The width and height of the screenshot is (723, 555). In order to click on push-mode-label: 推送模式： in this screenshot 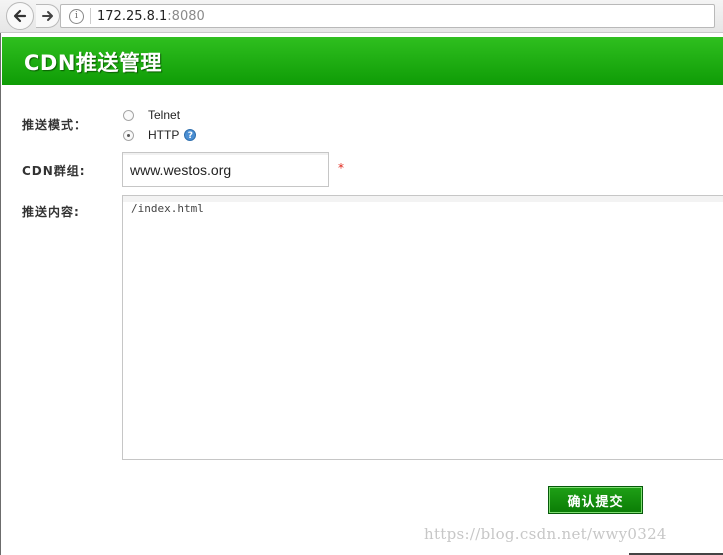, I will do `click(55, 125)`.